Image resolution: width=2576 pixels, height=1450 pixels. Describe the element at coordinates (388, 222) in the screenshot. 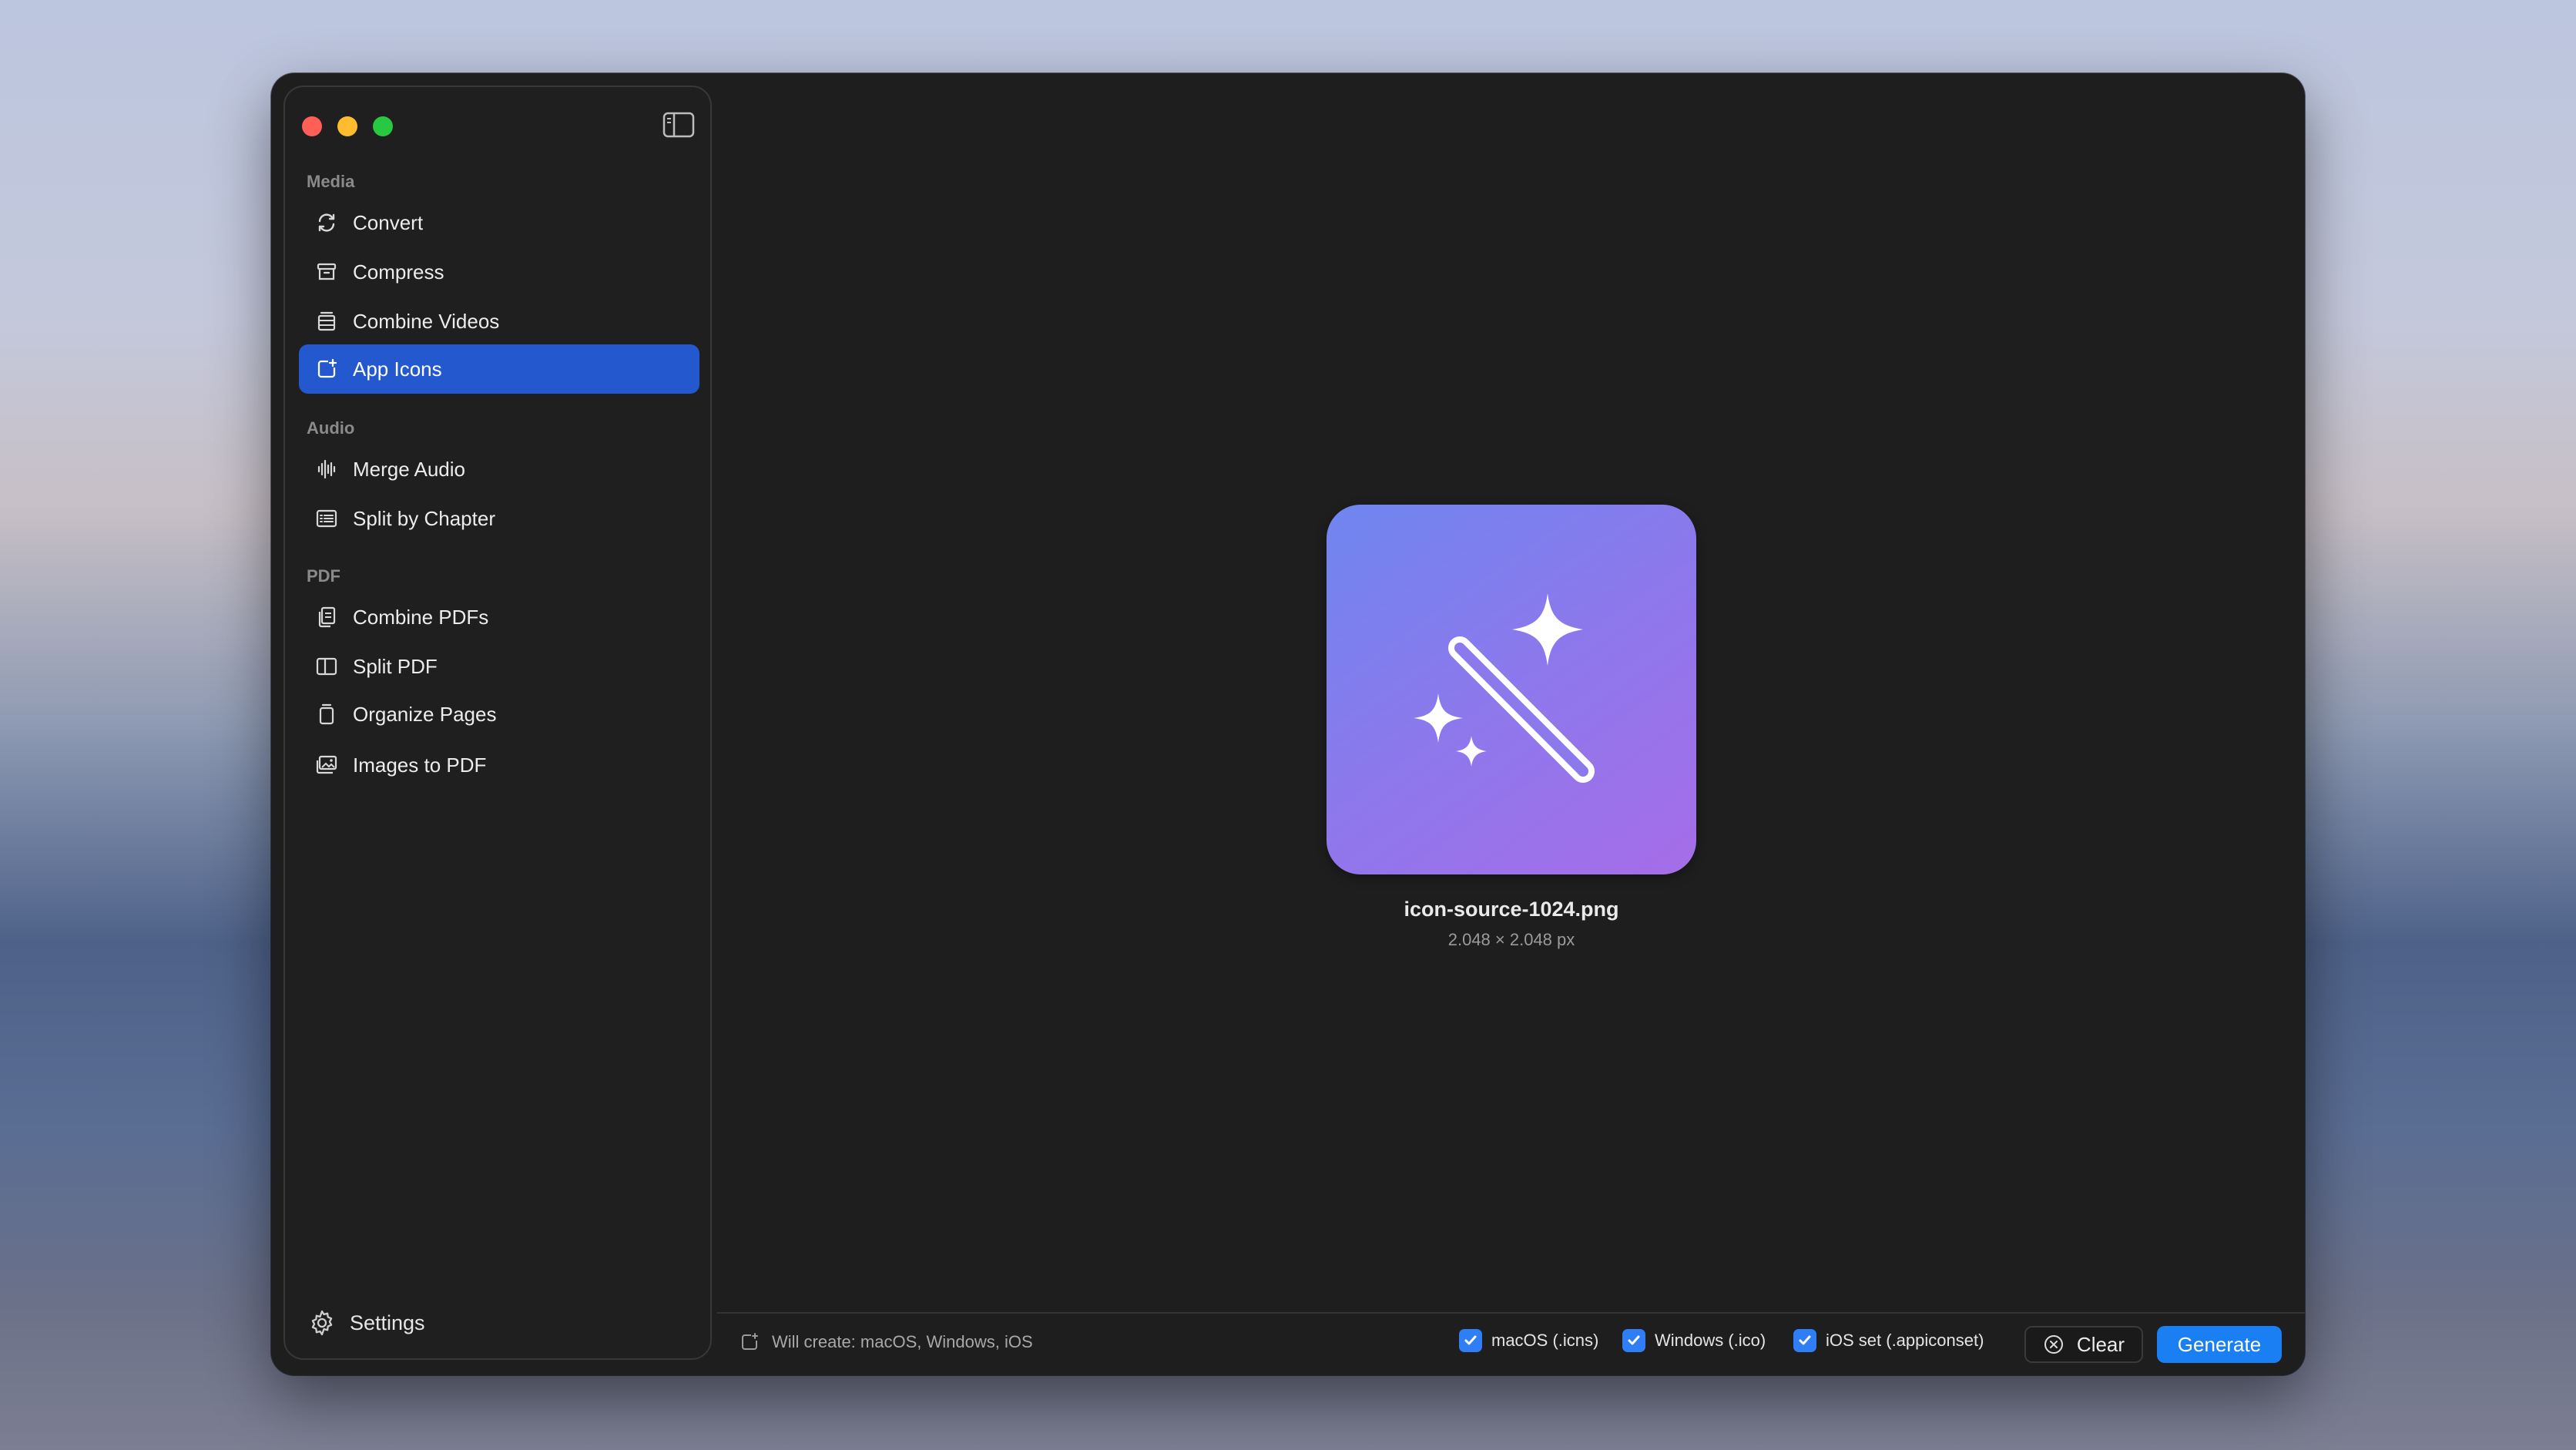

I see `sidebar-item-label: Convert` at that location.